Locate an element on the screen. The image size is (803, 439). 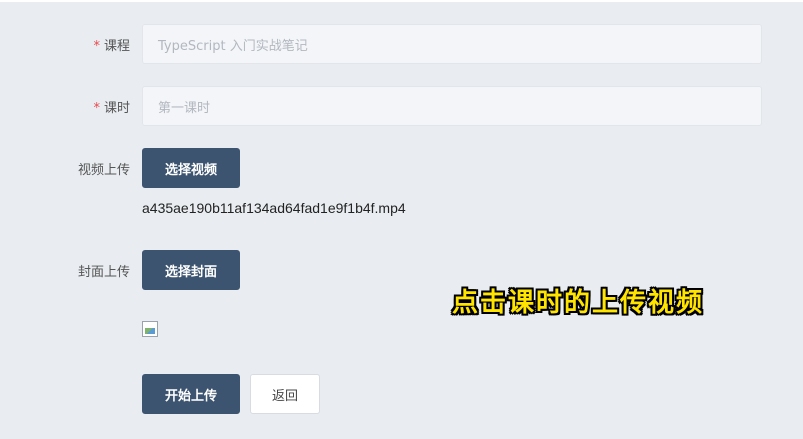
course-input: TypeScript 入门实战笔记 is located at coordinates (452, 44).